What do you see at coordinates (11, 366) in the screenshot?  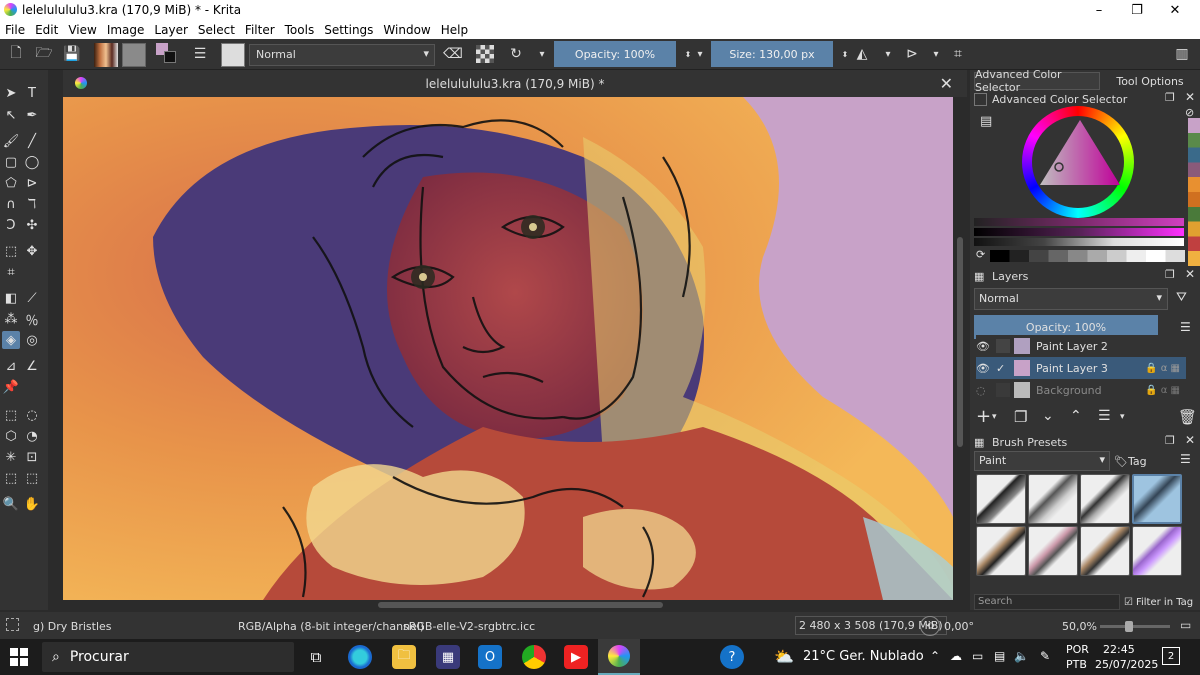 I see `assistant-tool-icon: ⊿` at bounding box center [11, 366].